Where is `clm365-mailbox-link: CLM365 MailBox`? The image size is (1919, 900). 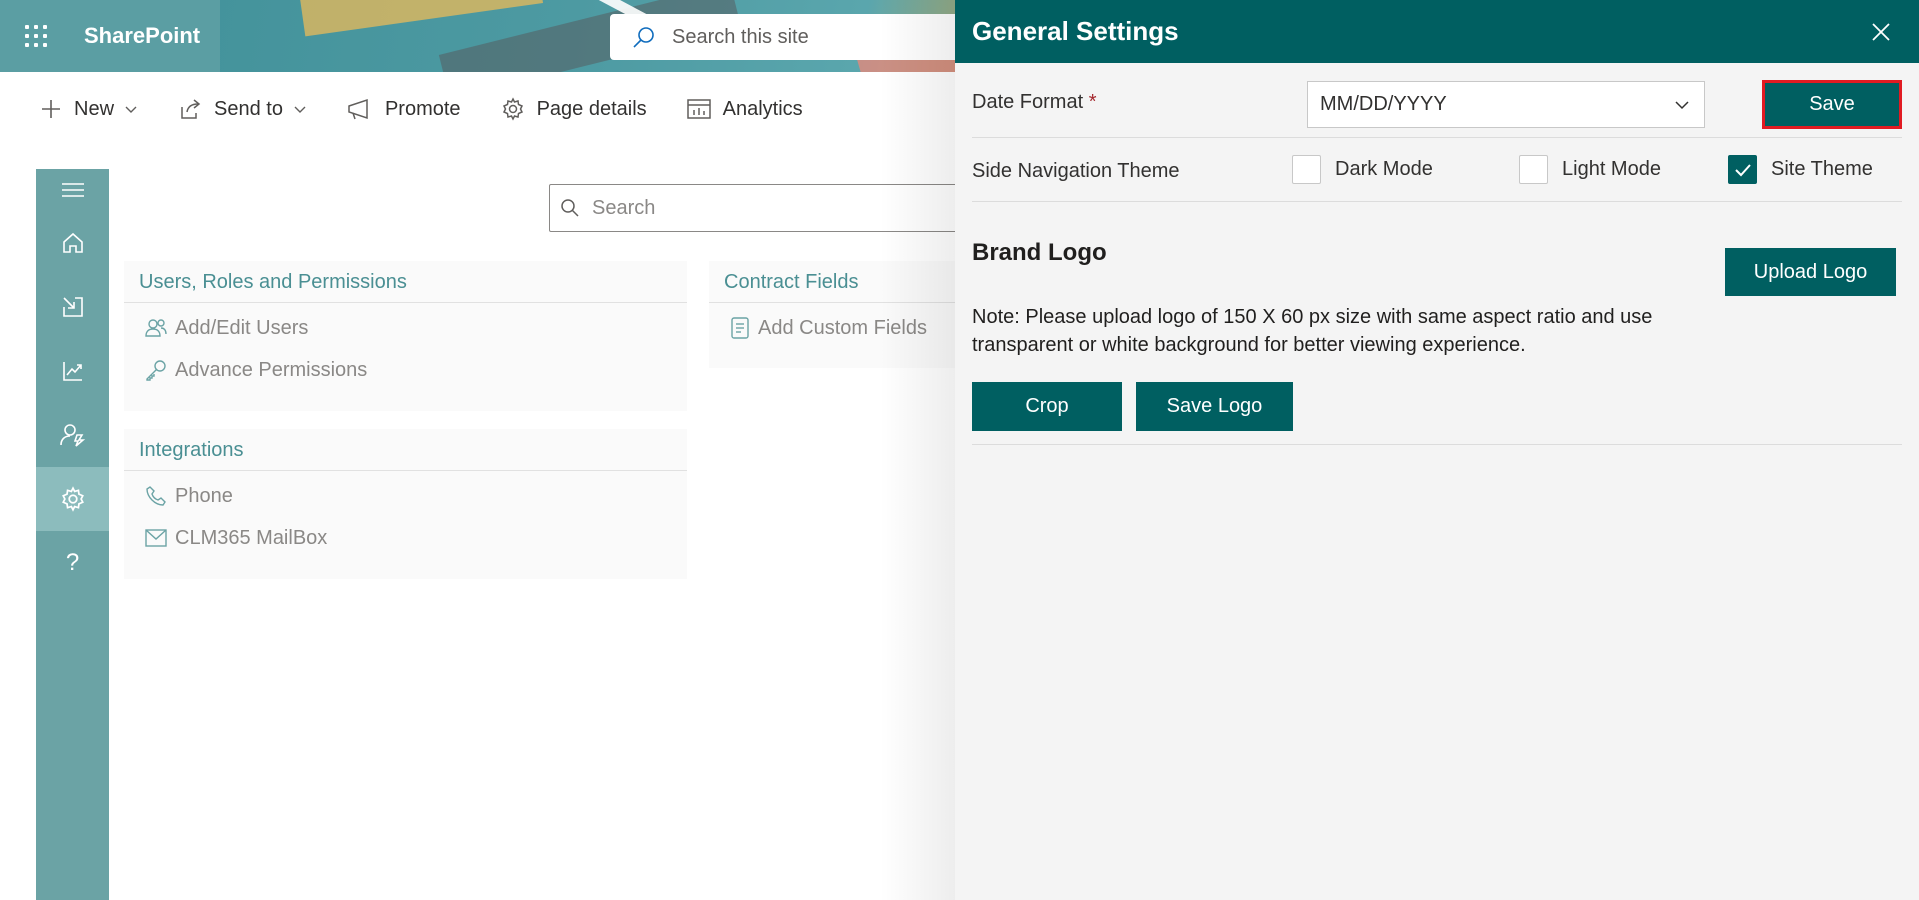
clm365-mailbox-link: CLM365 MailBox is located at coordinates (405, 538).